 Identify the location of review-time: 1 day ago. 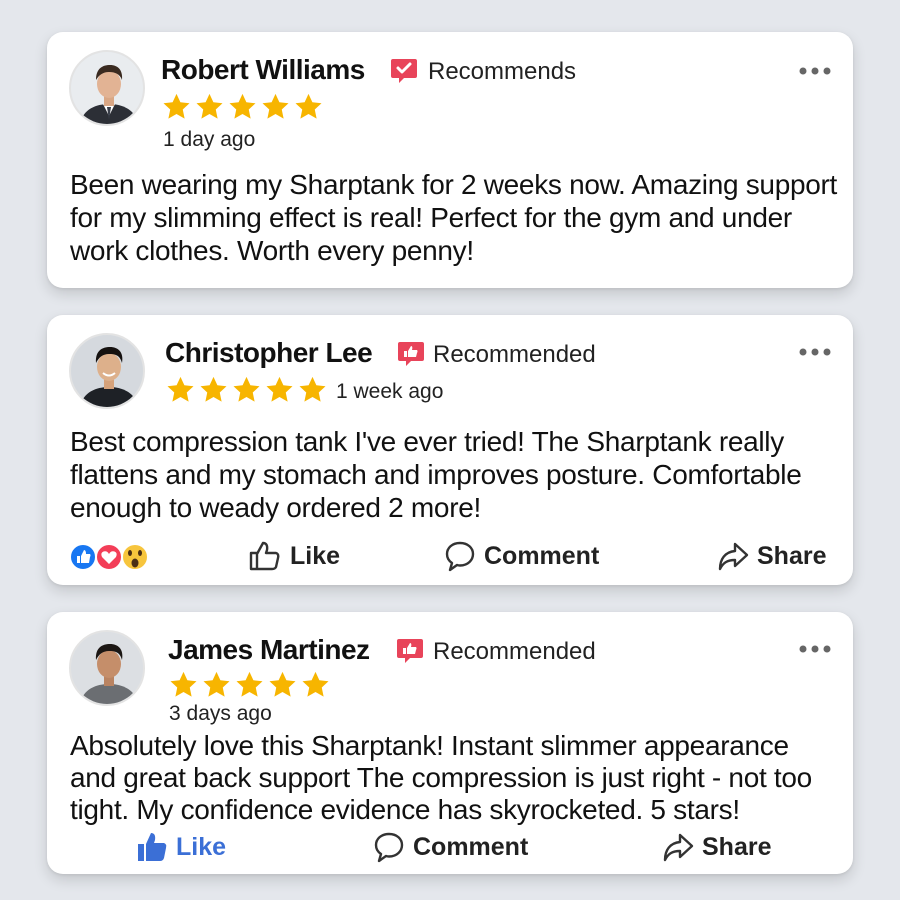
(209, 139).